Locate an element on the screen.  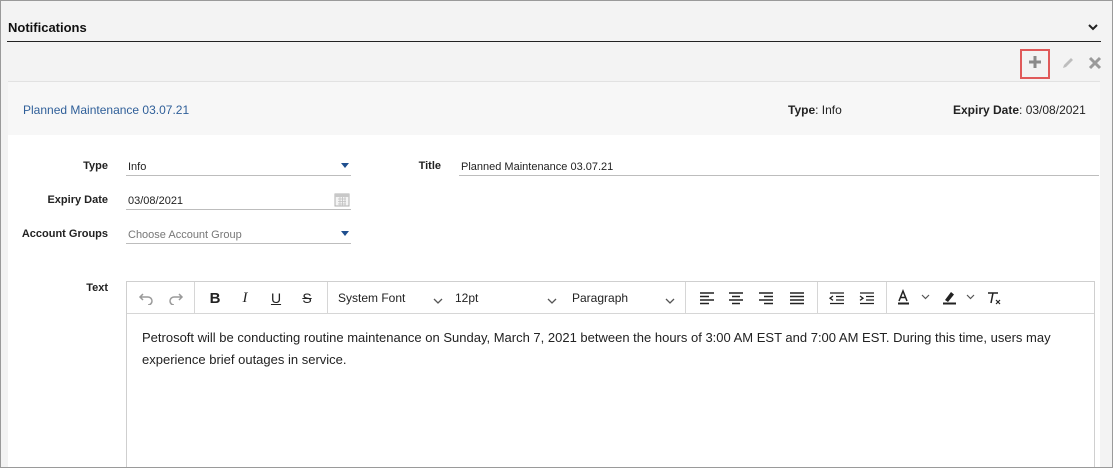
highlight-color-button is located at coordinates (960, 298).